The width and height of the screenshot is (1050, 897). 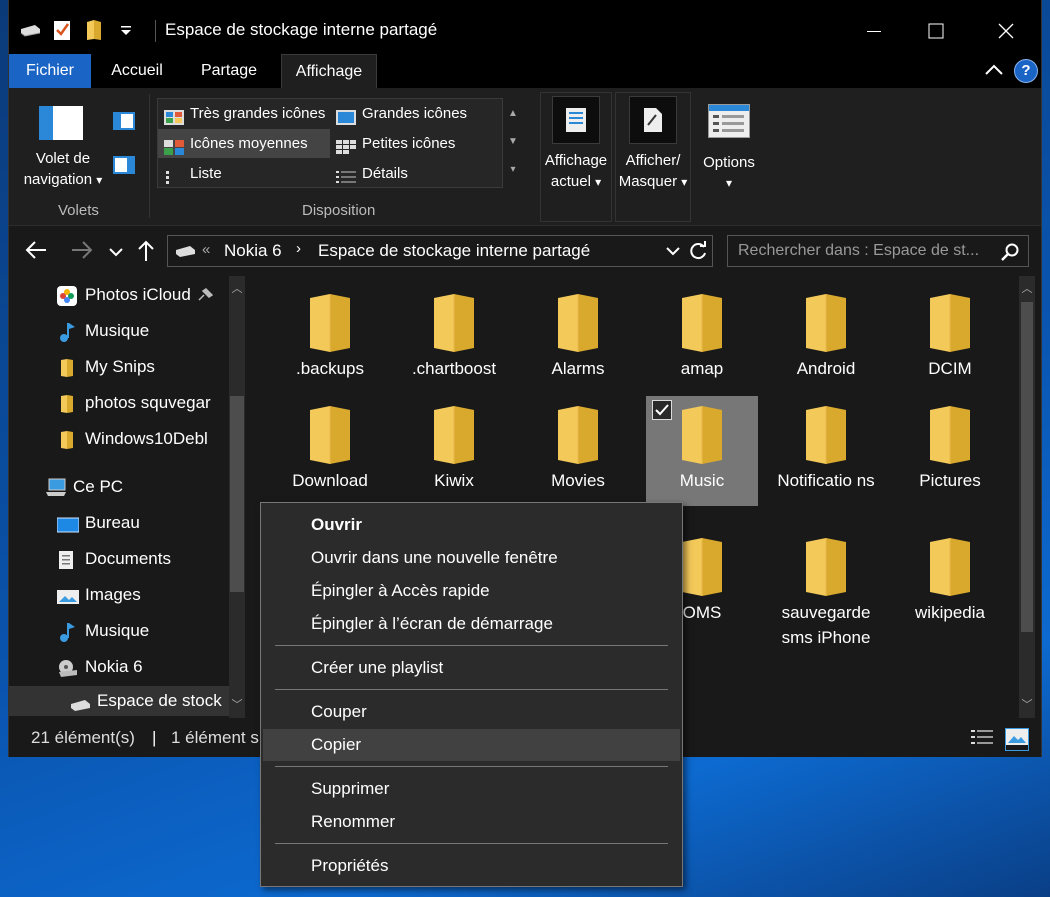 What do you see at coordinates (416, 143) in the screenshot?
I see `layout-small-icons: Petites icônes` at bounding box center [416, 143].